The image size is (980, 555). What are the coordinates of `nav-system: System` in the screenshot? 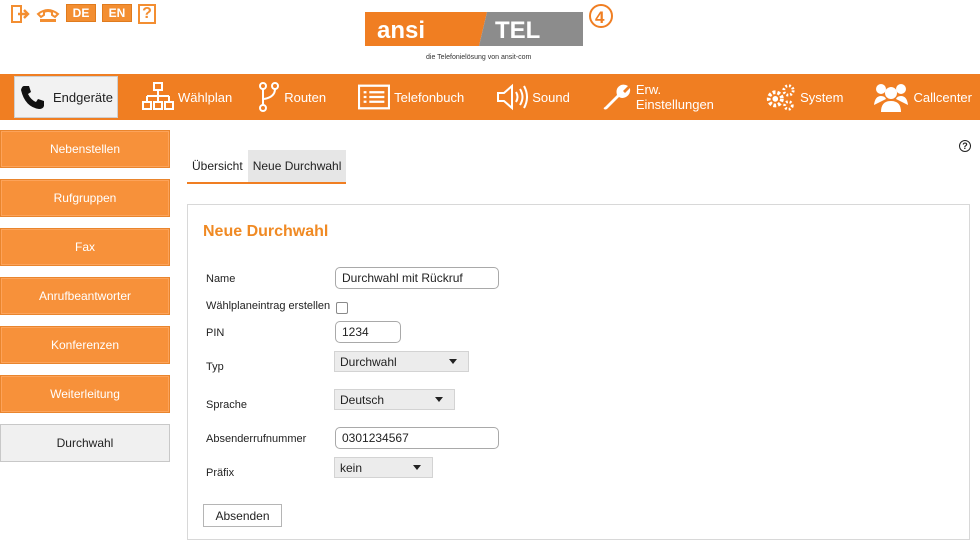 It's located at (803, 97).